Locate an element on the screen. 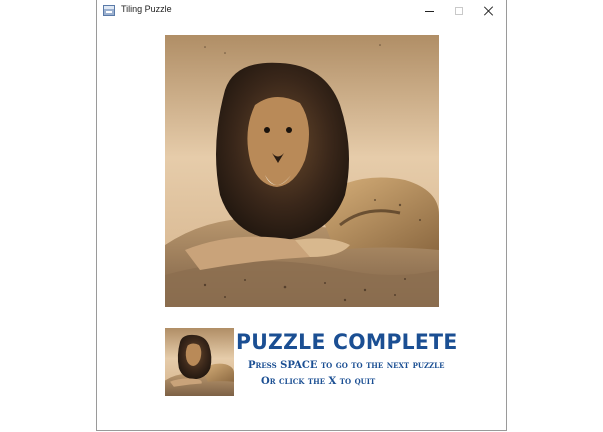 Image resolution: width=603 pixels, height=432 pixels. puzzle-thumbnail is located at coordinates (199, 362).